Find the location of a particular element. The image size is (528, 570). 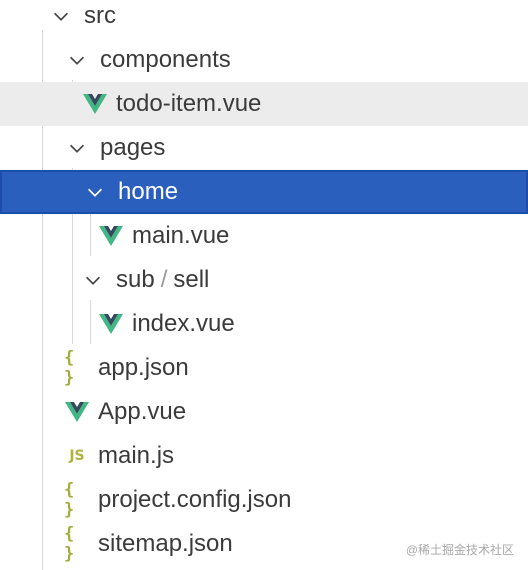

file-todo-item-vue: todo-item.vue is located at coordinates (264, 104).